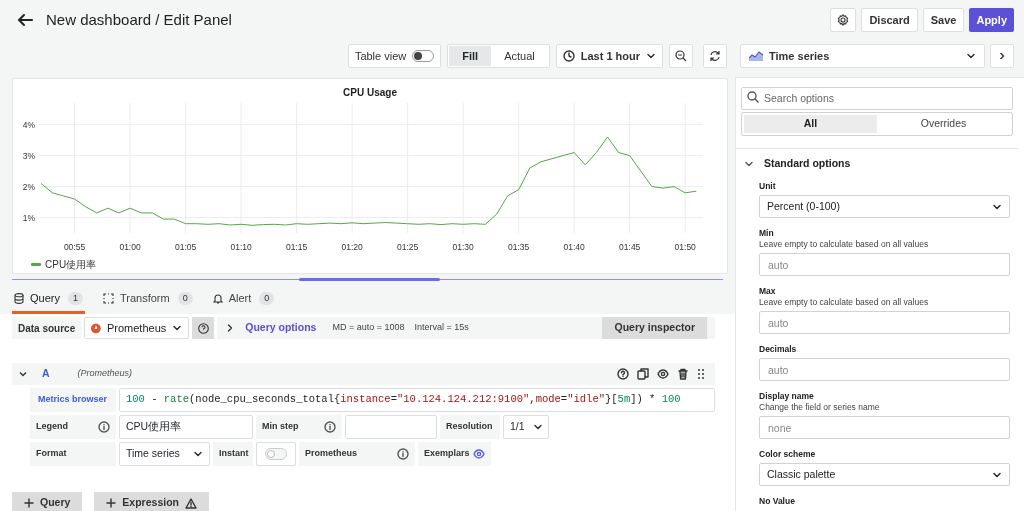  Describe the element at coordinates (820, 407) in the screenshot. I see `option-description: Change the field or series name` at that location.